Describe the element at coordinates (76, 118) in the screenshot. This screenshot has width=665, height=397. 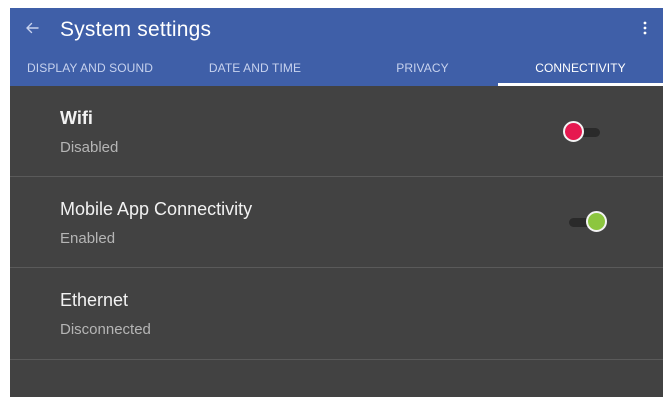
I see `setting-title: Wifi` at that location.